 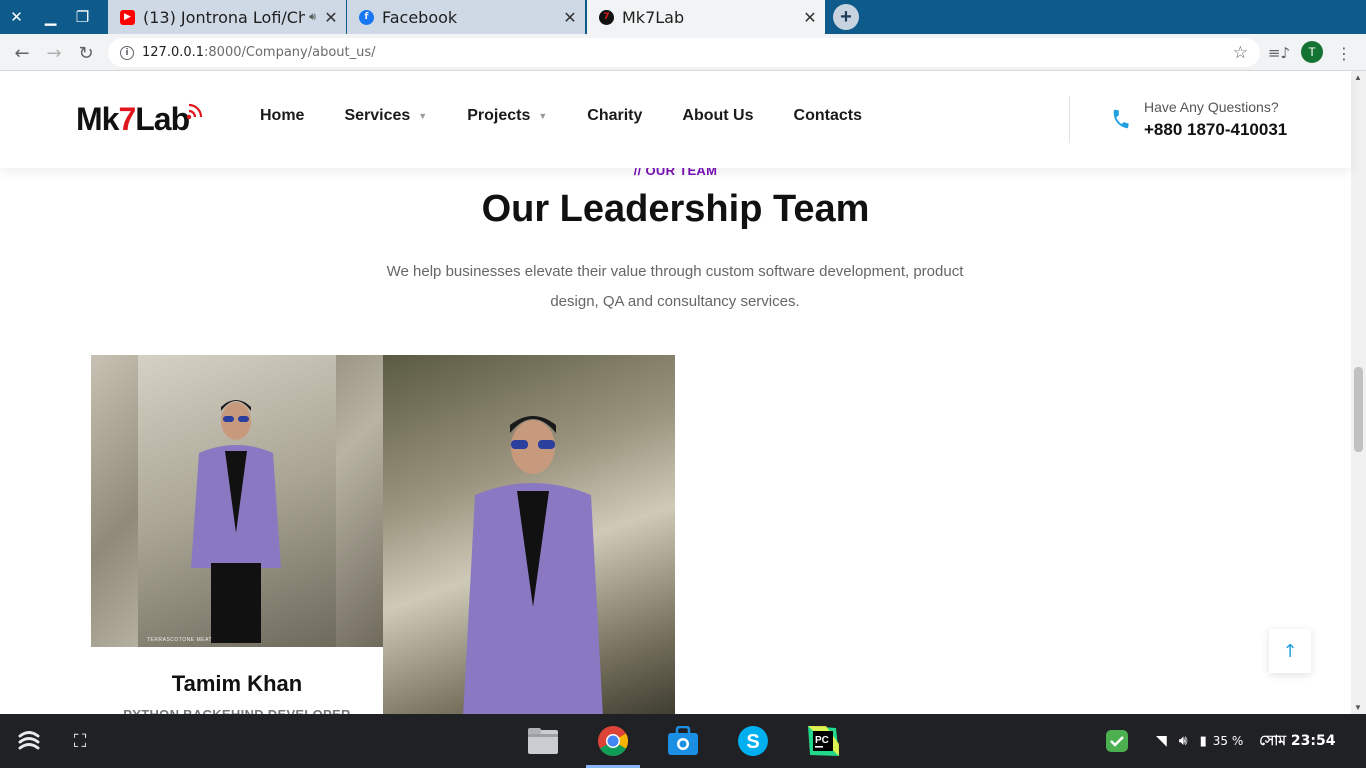 What do you see at coordinates (1069, 119) in the screenshot?
I see `header-divider` at bounding box center [1069, 119].